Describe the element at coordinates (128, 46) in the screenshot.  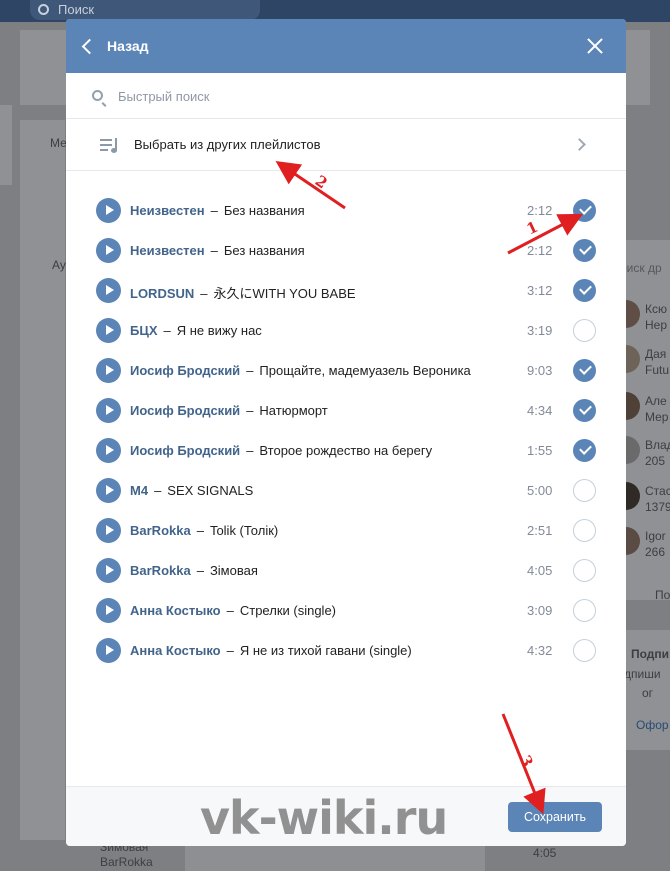
I see `back-label: Назад` at that location.